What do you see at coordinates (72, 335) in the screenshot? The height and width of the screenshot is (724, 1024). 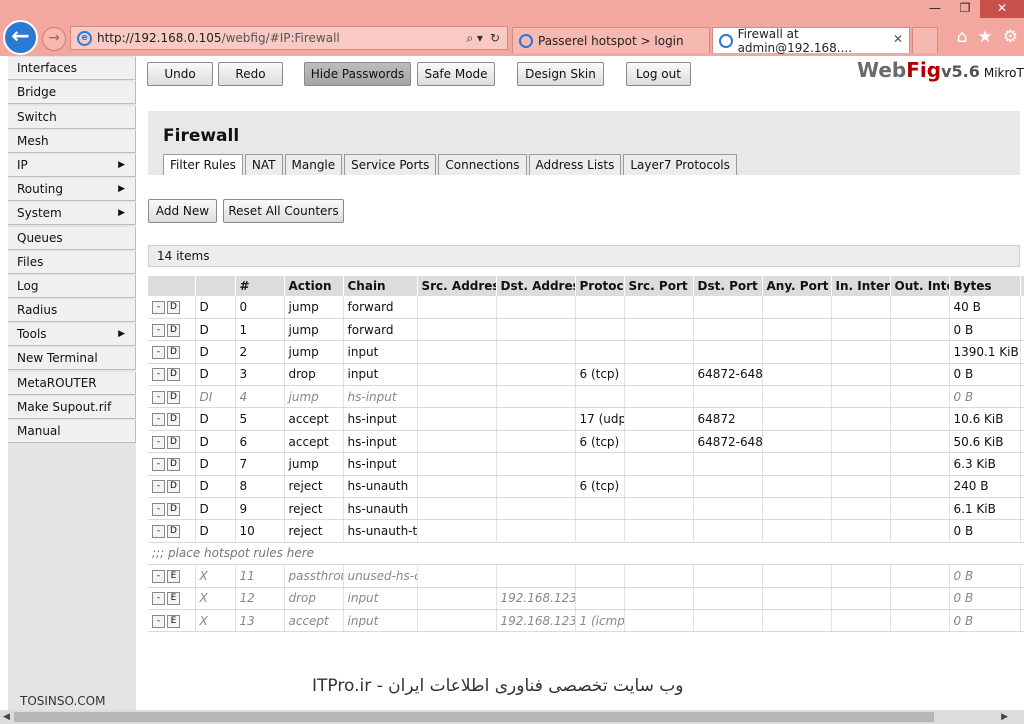 I see `sidebar-item-tools: Tools ▶` at bounding box center [72, 335].